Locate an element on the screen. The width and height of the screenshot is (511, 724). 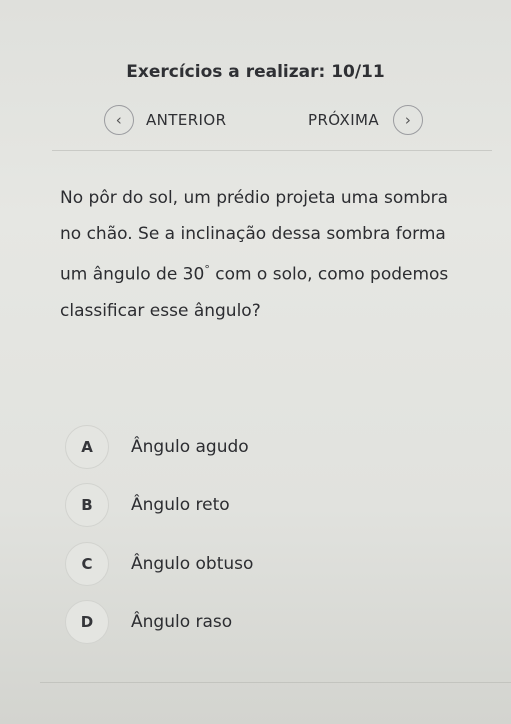
bottom-divider is located at coordinates (275, 682).